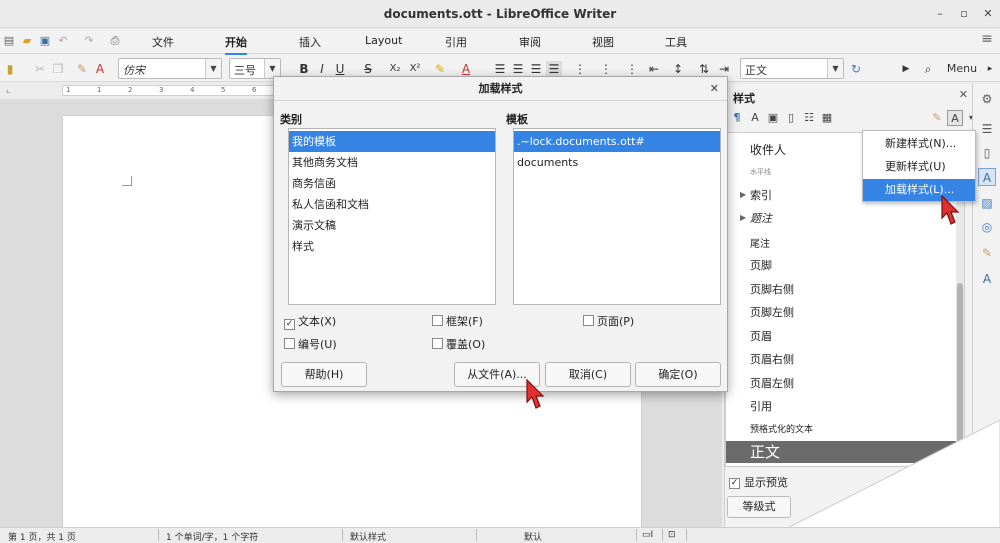 The width and height of the screenshot is (1000, 543). I want to click on print-icon: ⎙, so click(115, 41).